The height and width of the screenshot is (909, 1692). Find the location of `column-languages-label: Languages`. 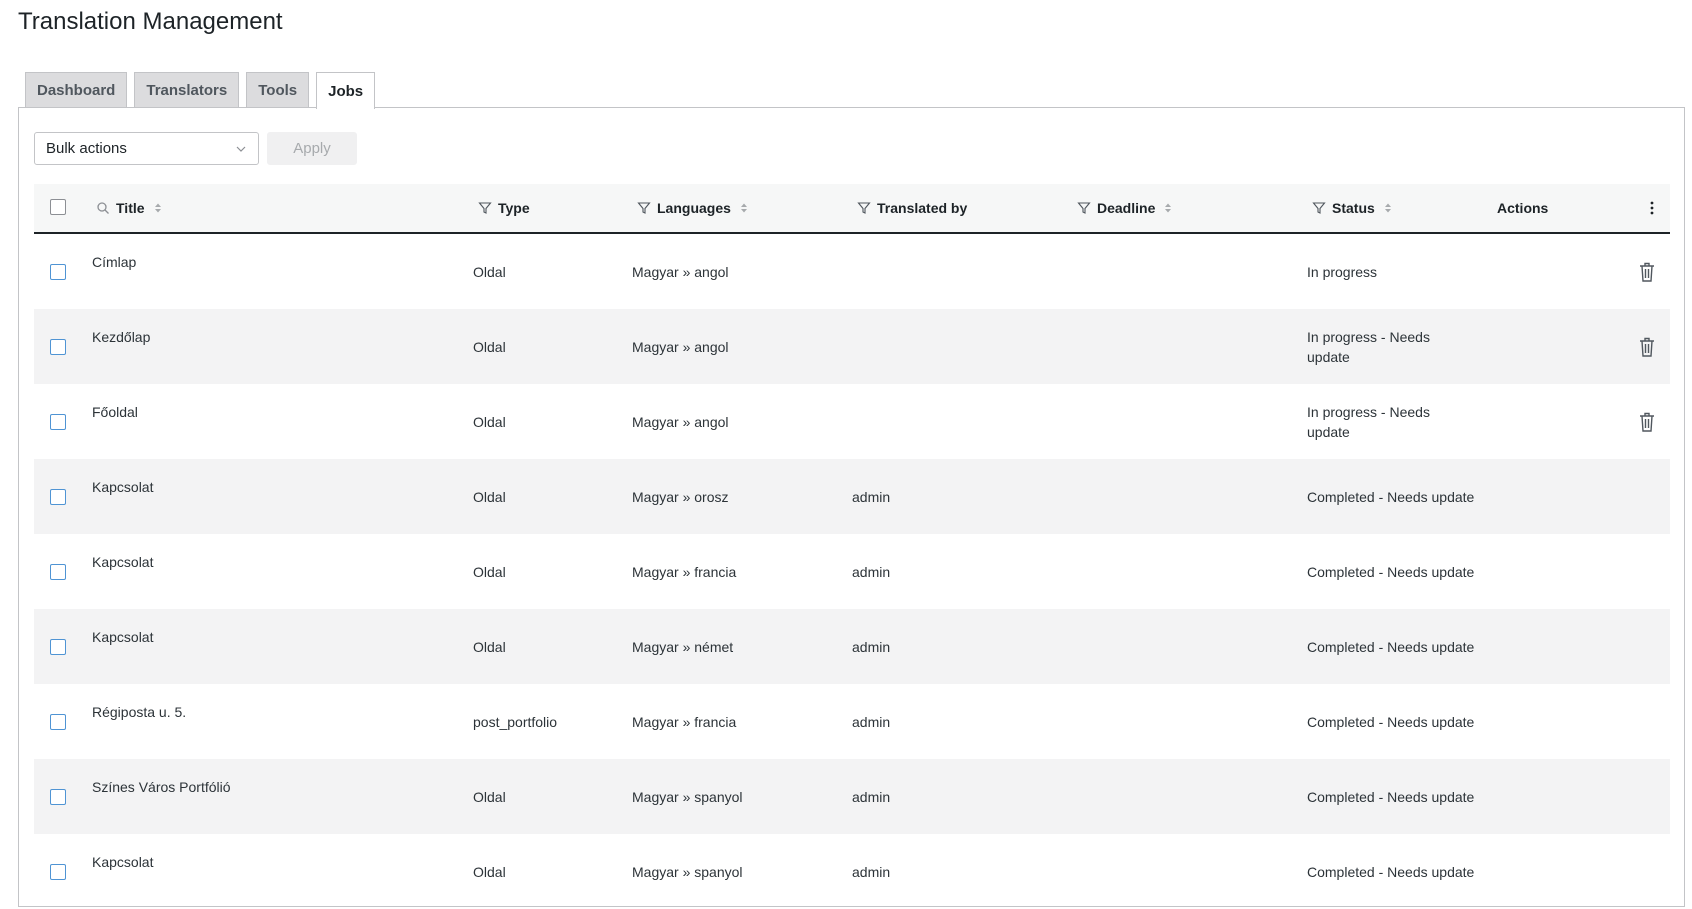

column-languages-label: Languages is located at coordinates (694, 208).